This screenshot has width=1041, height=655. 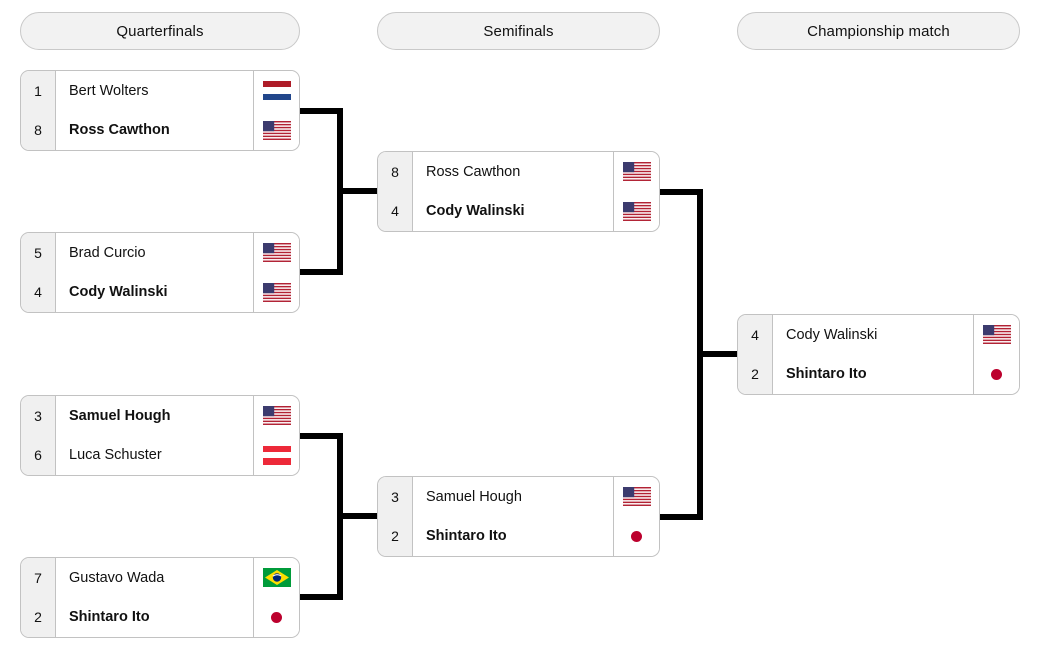 What do you see at coordinates (719, 354) in the screenshot?
I see `connector-final-feed-horizontal` at bounding box center [719, 354].